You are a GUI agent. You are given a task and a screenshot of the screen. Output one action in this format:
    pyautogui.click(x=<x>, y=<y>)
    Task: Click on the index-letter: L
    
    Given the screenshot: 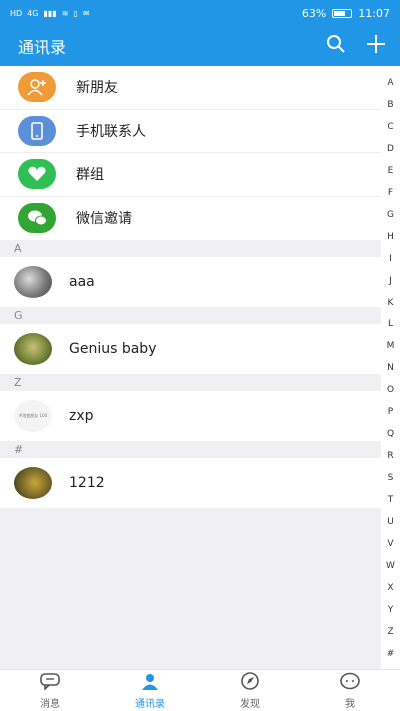 What is the action you would take?
    pyautogui.click(x=390, y=324)
    